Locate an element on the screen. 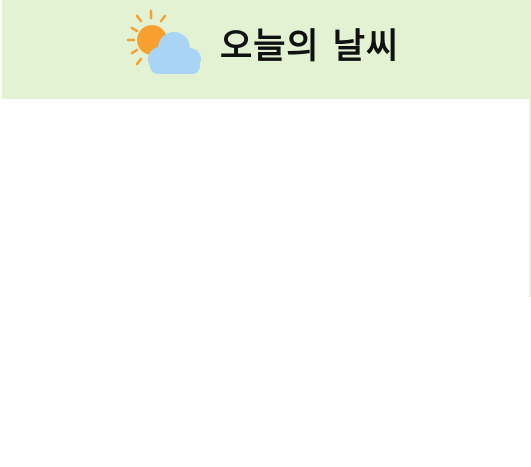  page-title: 오늘의 날씨 is located at coordinates (310, 46).